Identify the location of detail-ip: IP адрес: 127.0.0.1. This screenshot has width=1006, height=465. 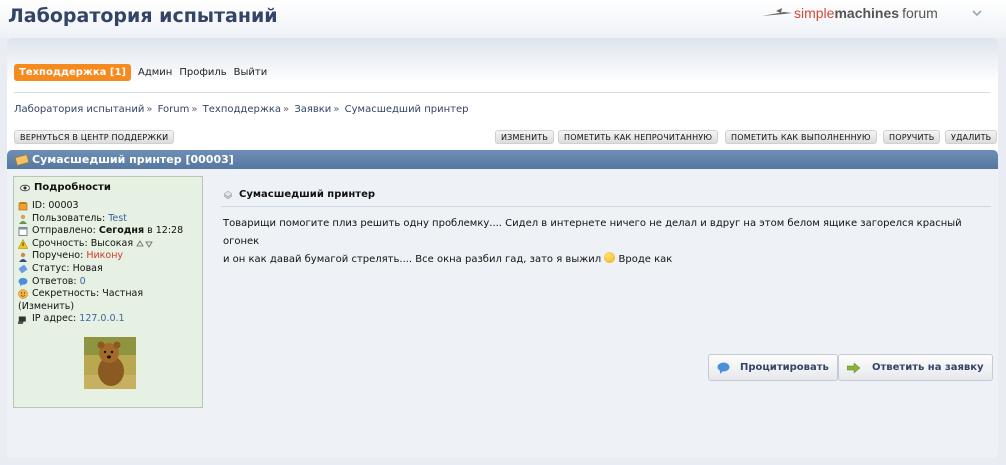
(110, 319).